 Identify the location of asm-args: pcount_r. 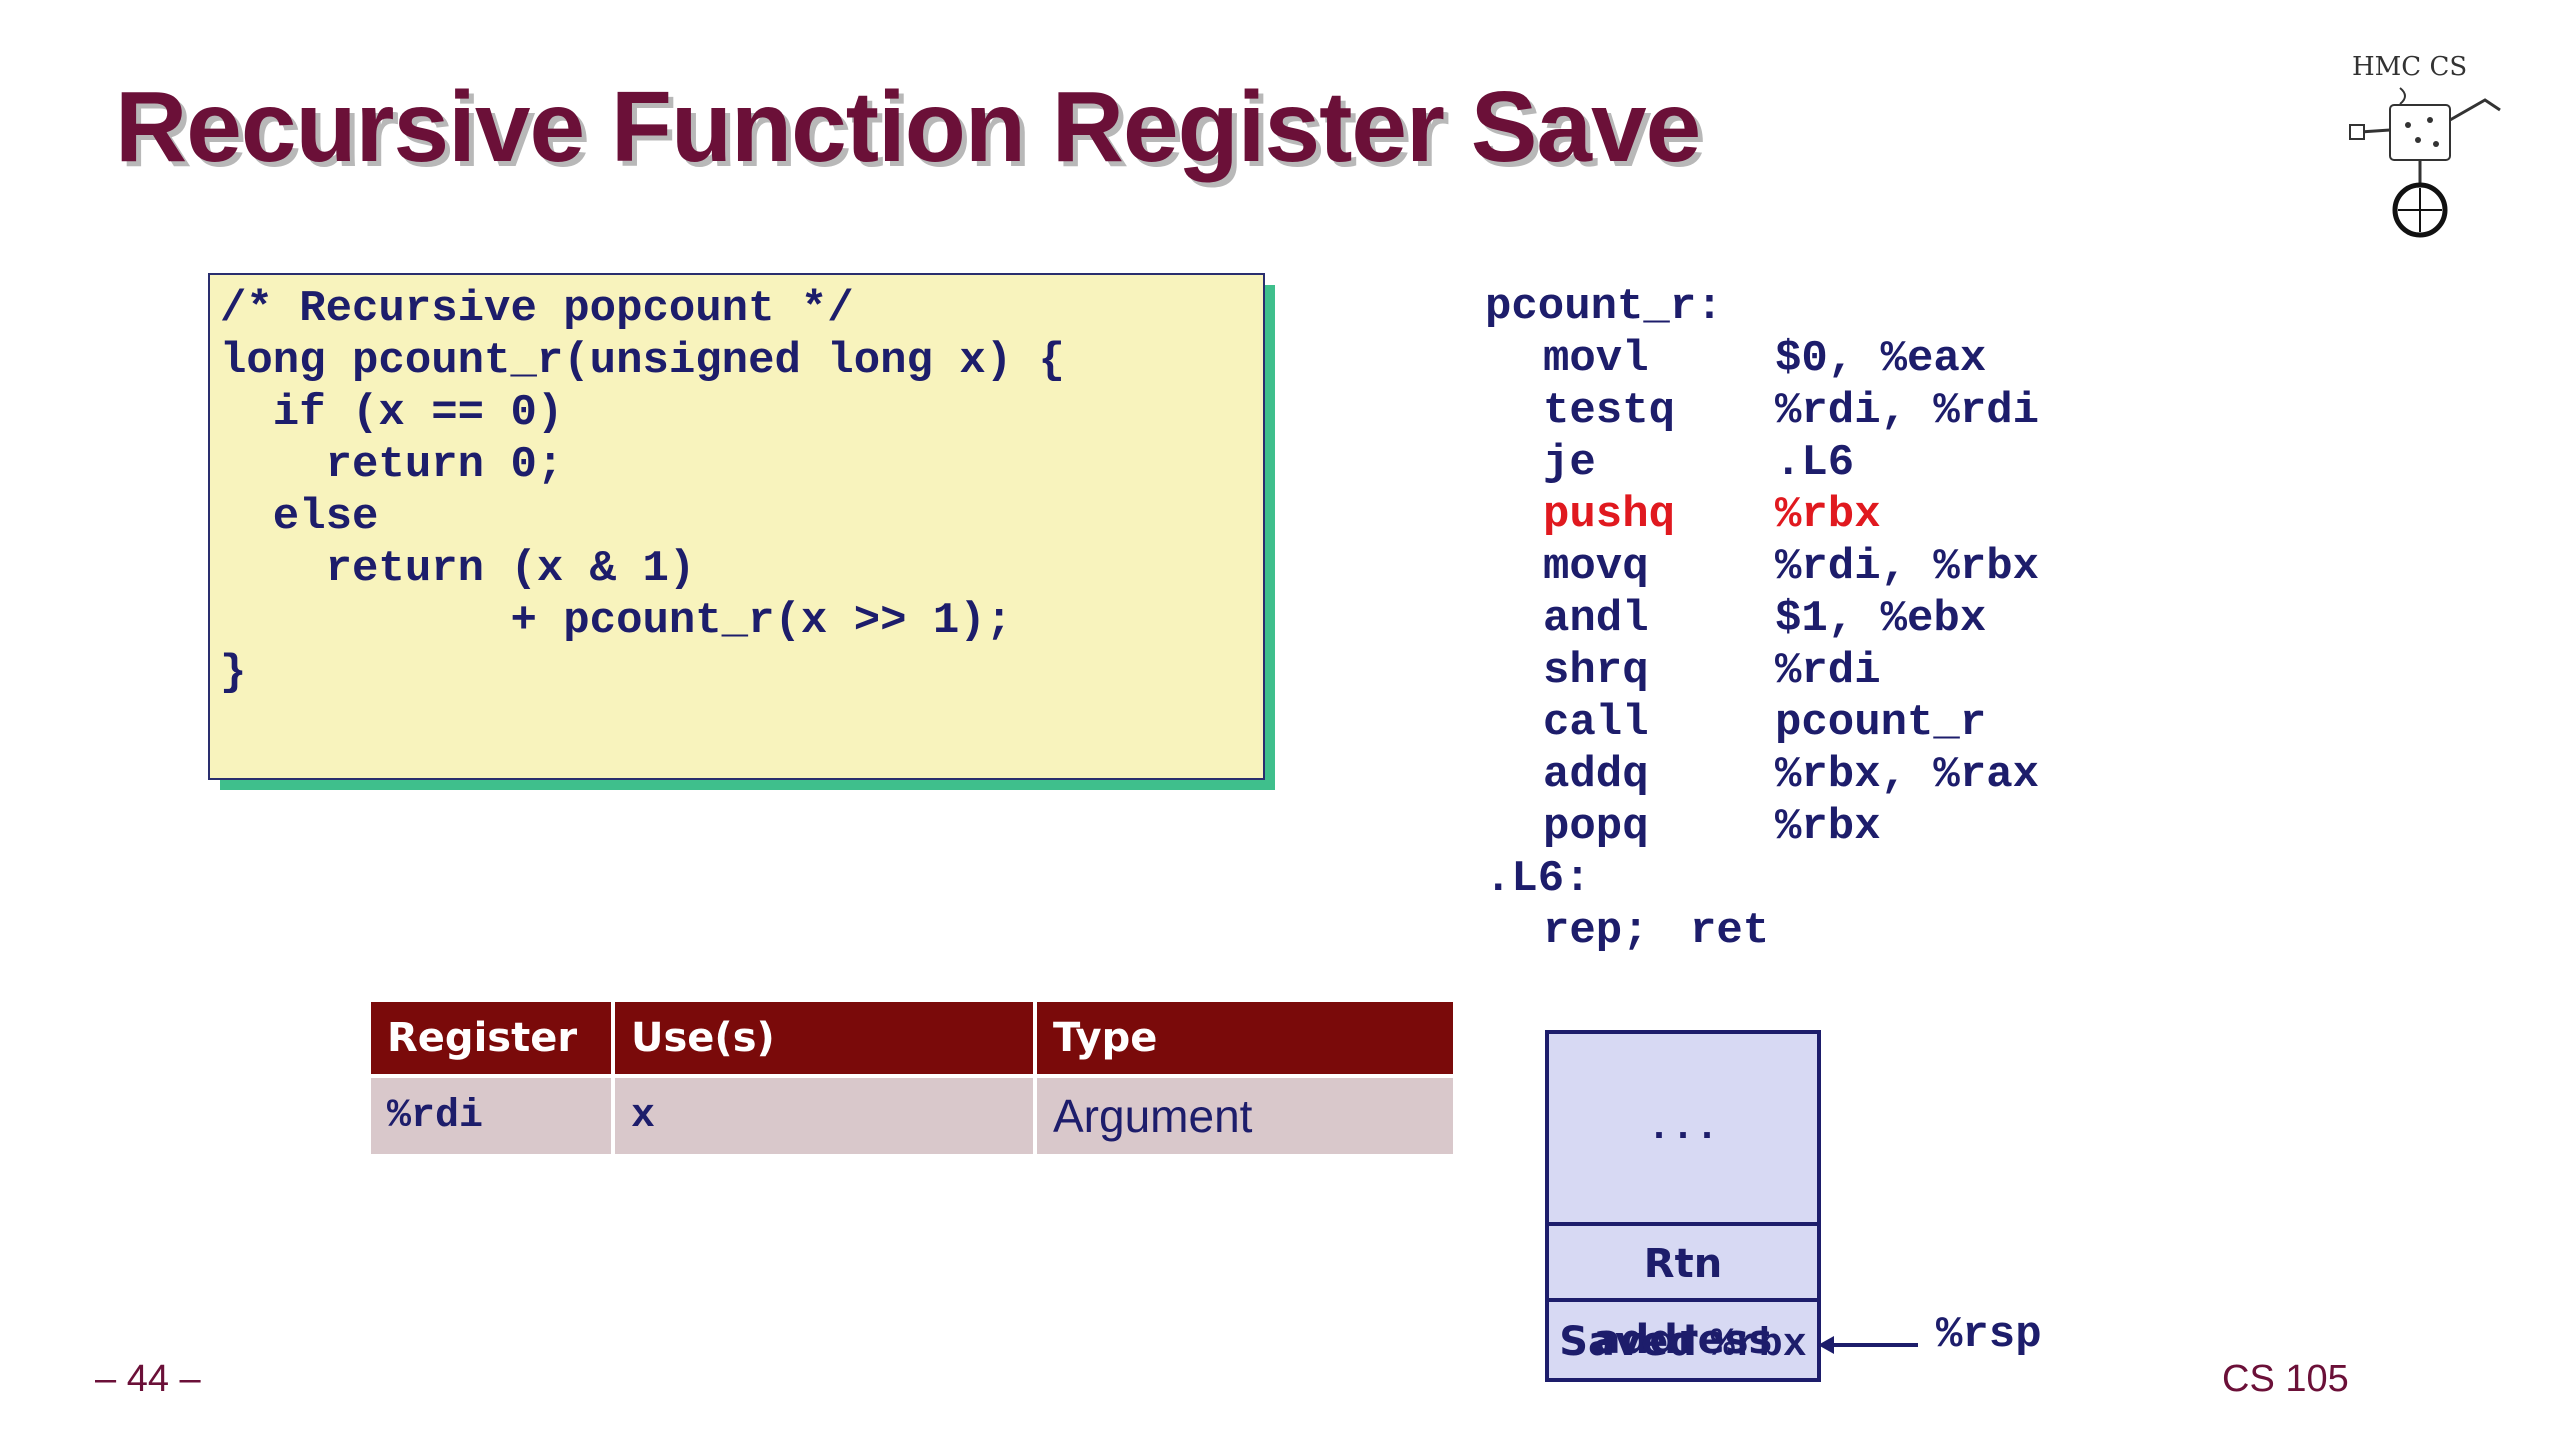
(1881, 723).